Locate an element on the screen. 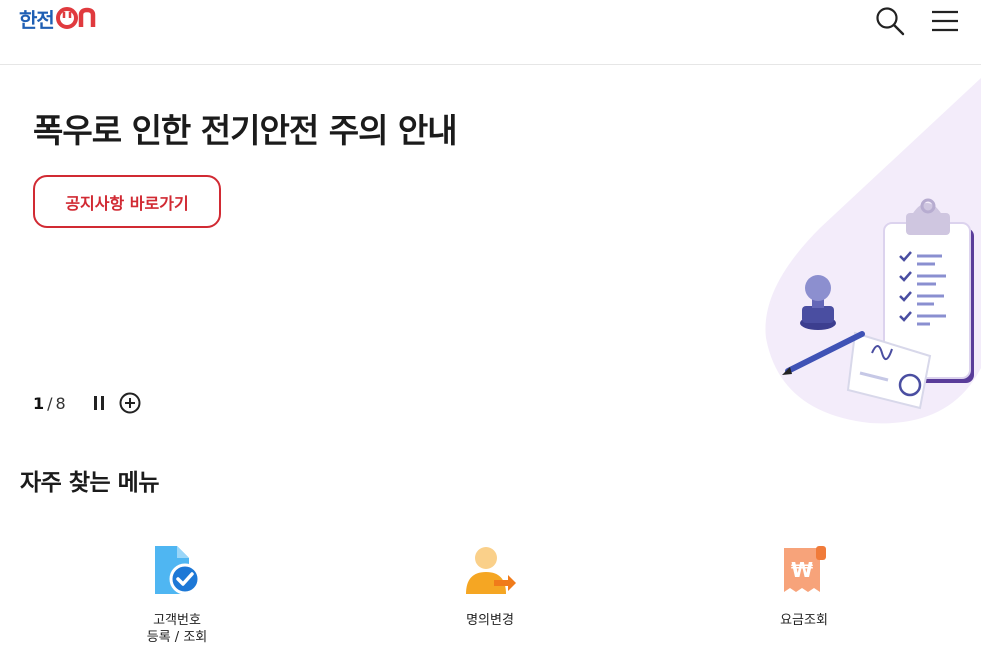  hamburger-menu-icon is located at coordinates (945, 21).